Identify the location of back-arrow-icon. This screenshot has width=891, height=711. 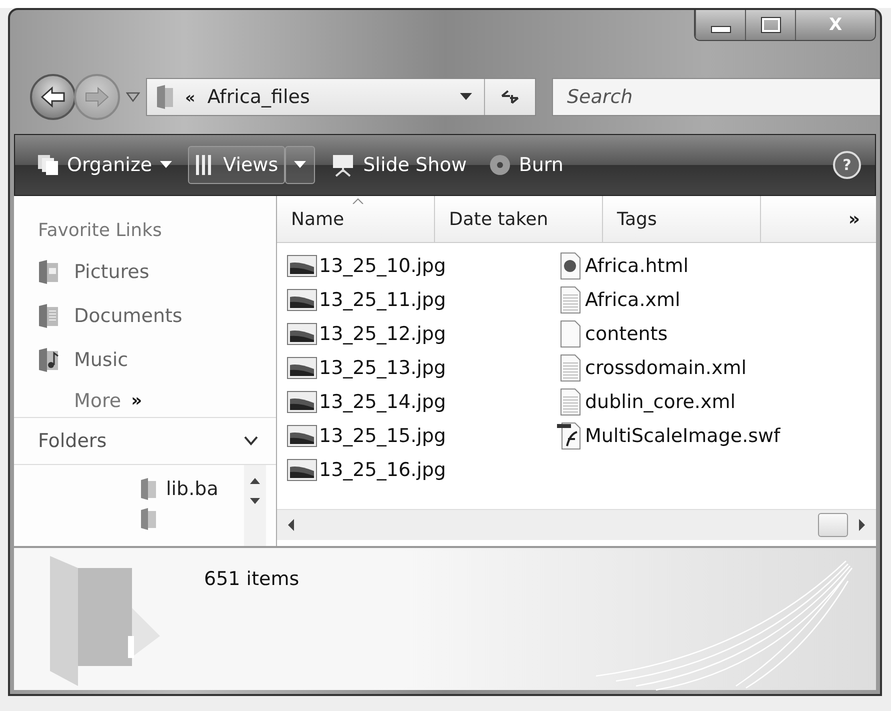
(53, 97).